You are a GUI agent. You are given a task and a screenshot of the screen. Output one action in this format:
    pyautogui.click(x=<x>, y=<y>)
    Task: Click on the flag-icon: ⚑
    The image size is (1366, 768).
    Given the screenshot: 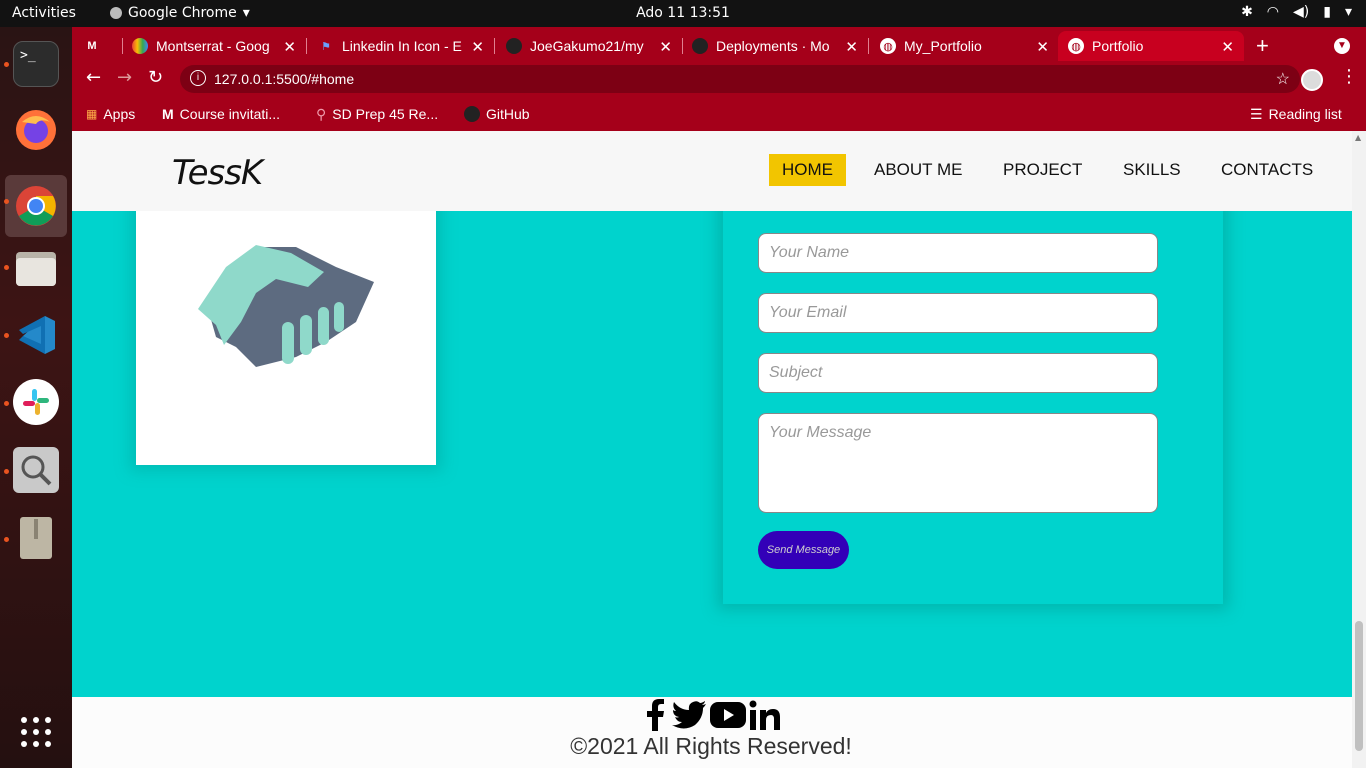 What is the action you would take?
    pyautogui.click(x=326, y=46)
    